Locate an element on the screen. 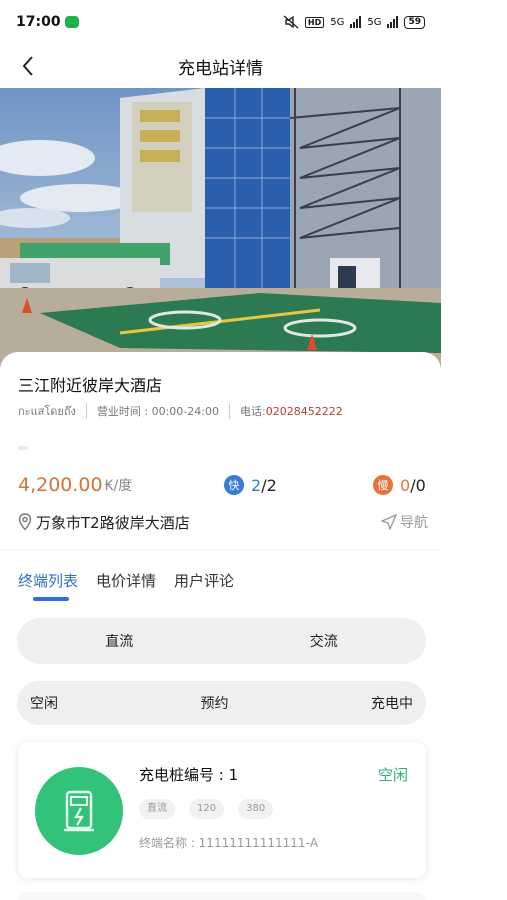 This screenshot has width=507, height=900. price-row: 4,200.00 ₭/度 快 2 /2 慢 0 /0 is located at coordinates (223, 485).